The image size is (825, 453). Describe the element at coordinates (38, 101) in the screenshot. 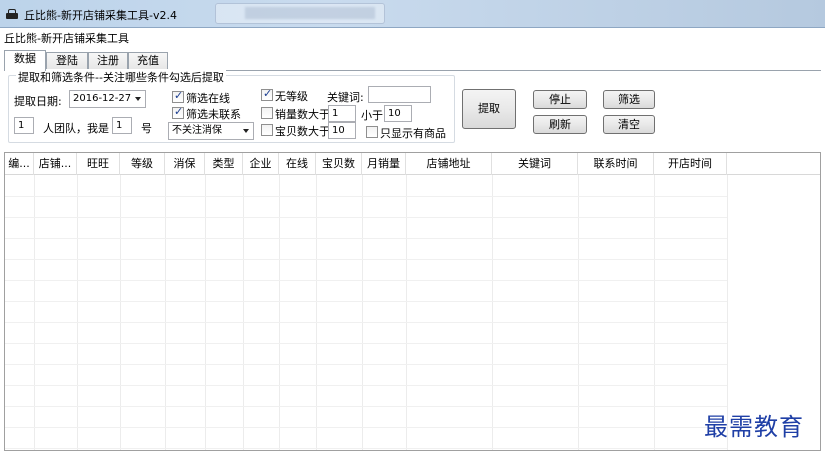

I see `date-label: 提取日期:` at that location.